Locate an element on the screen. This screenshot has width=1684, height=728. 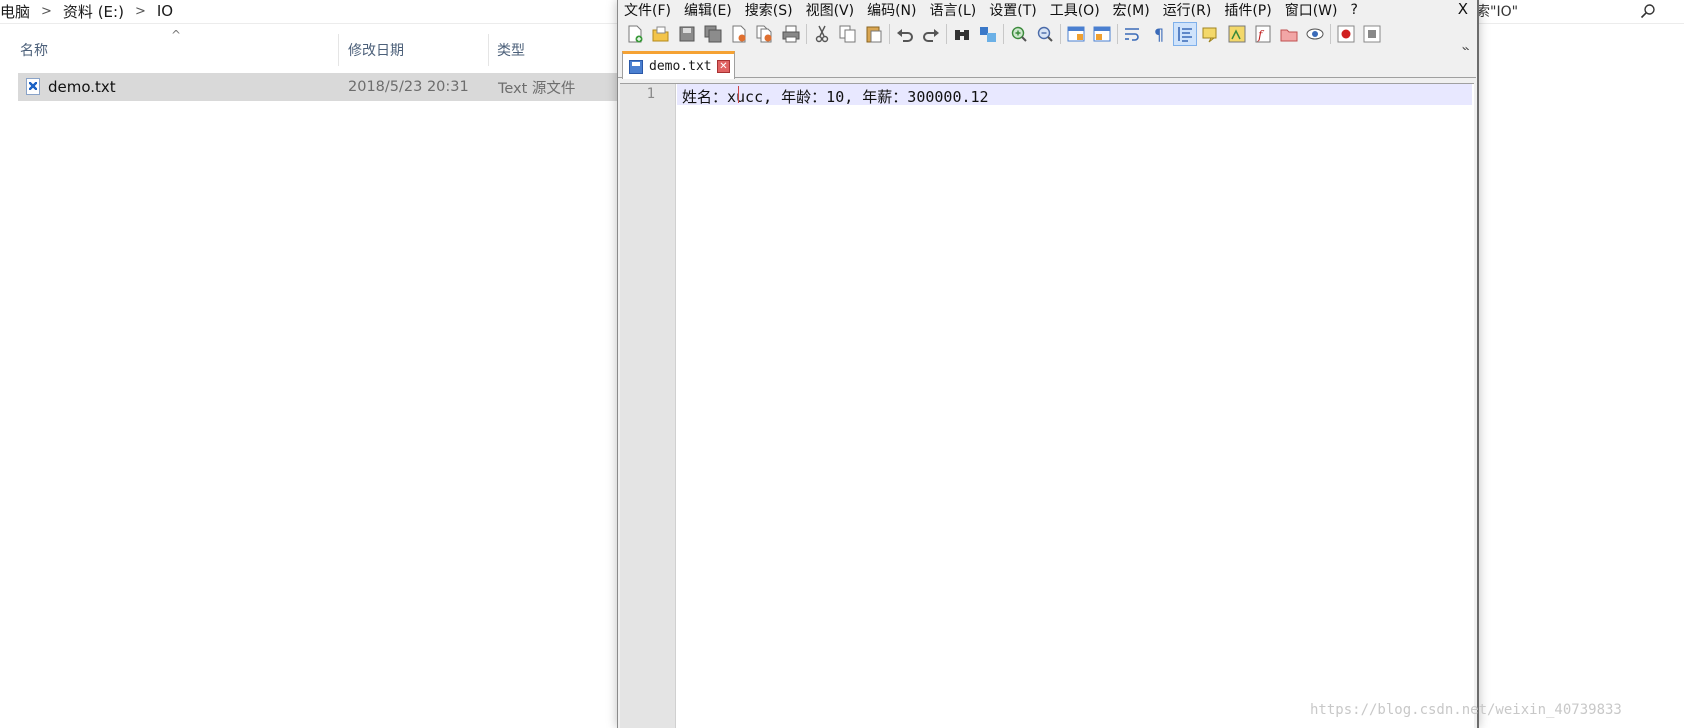
tab-demo-txt: demo.txt ✕ is located at coordinates (678, 65).